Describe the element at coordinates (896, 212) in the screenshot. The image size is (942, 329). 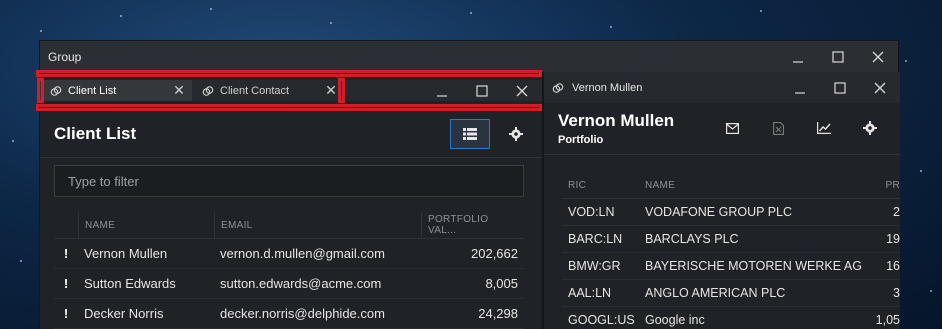
I see `price: 2` at that location.